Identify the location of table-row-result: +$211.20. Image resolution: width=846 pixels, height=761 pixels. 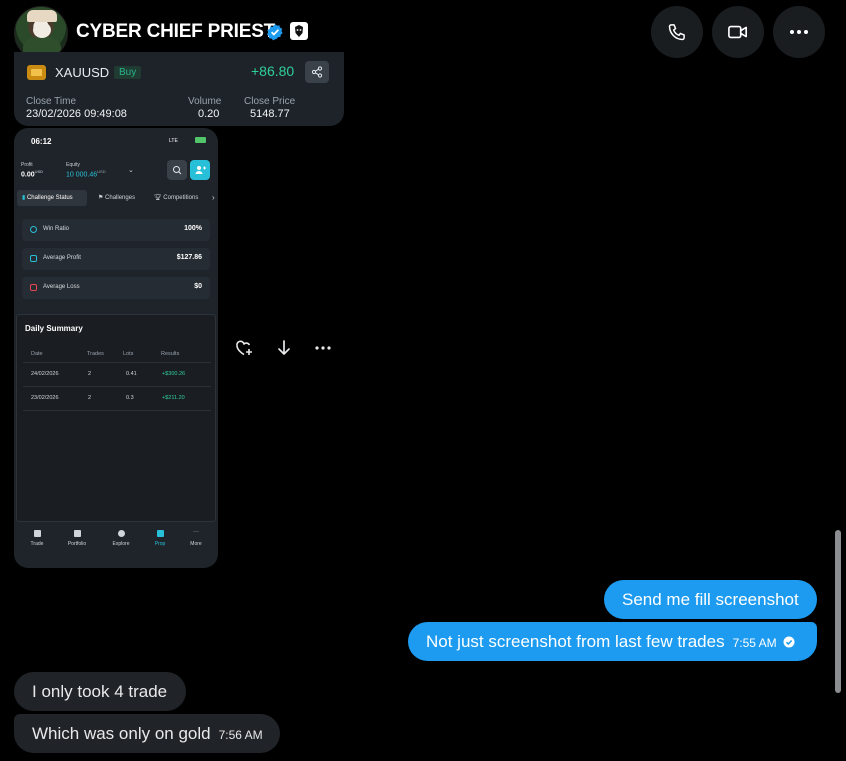
(173, 398).